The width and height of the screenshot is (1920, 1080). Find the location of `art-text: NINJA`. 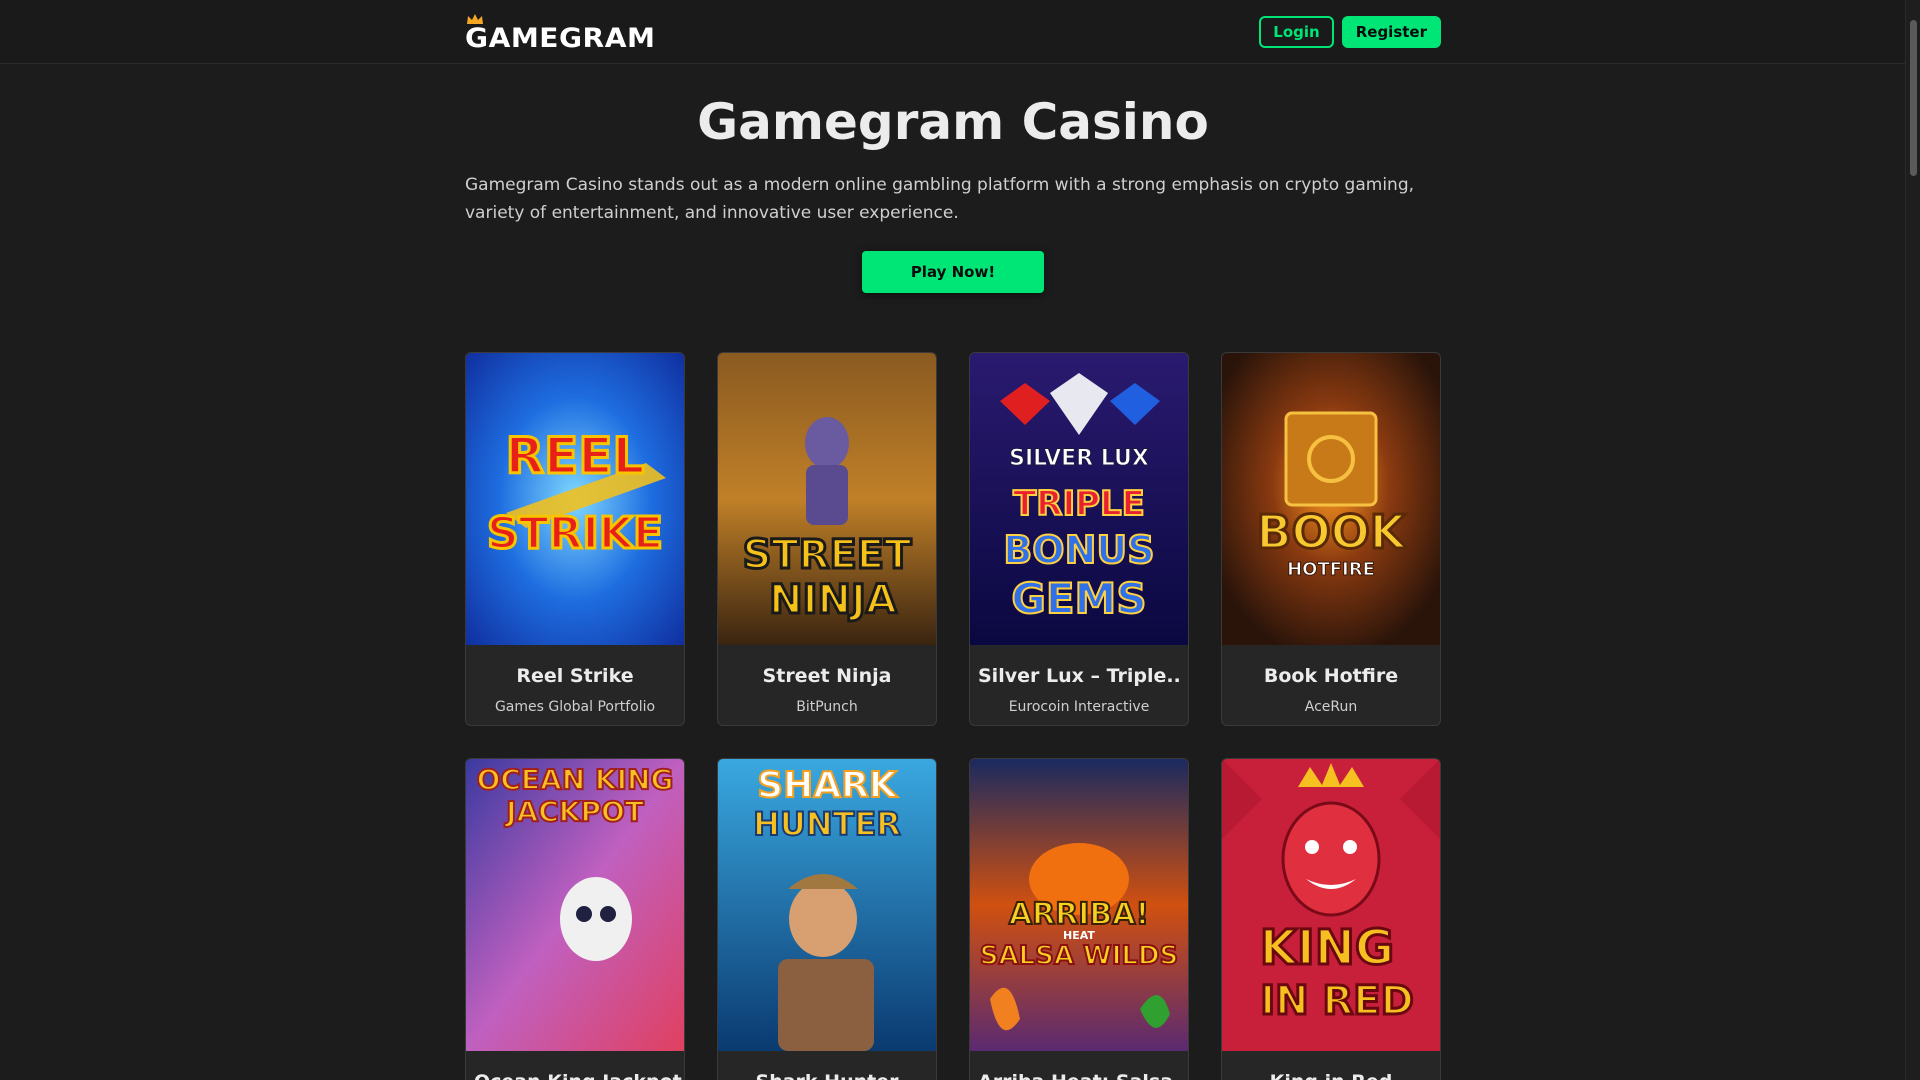

art-text: NINJA is located at coordinates (833, 600).